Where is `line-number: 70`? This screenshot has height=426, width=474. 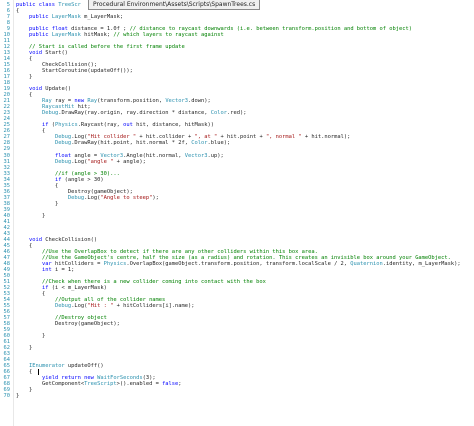 line-number: 70 is located at coordinates (7, 396).